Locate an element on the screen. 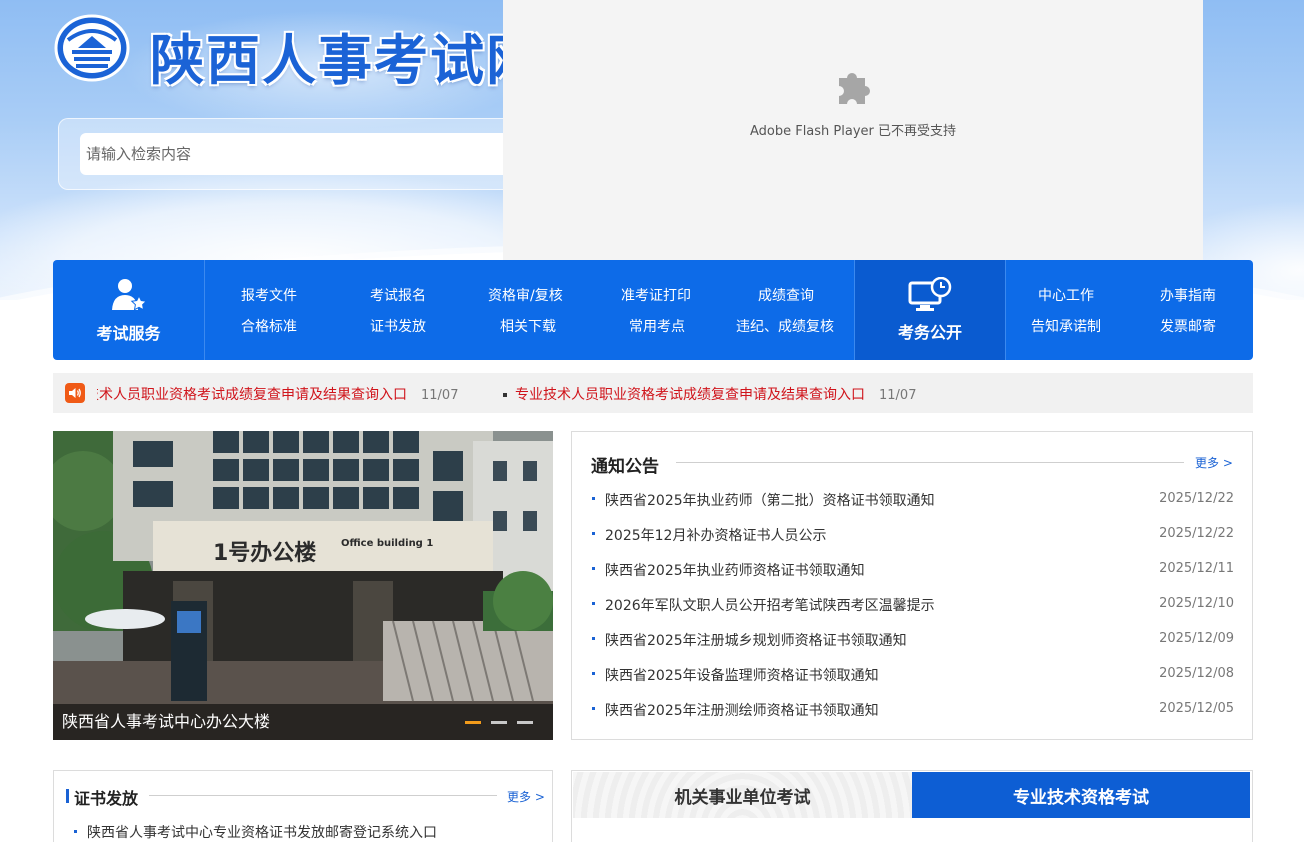  notice-item-title: 2025年12月补办资格证书人员公示 is located at coordinates (715, 535).